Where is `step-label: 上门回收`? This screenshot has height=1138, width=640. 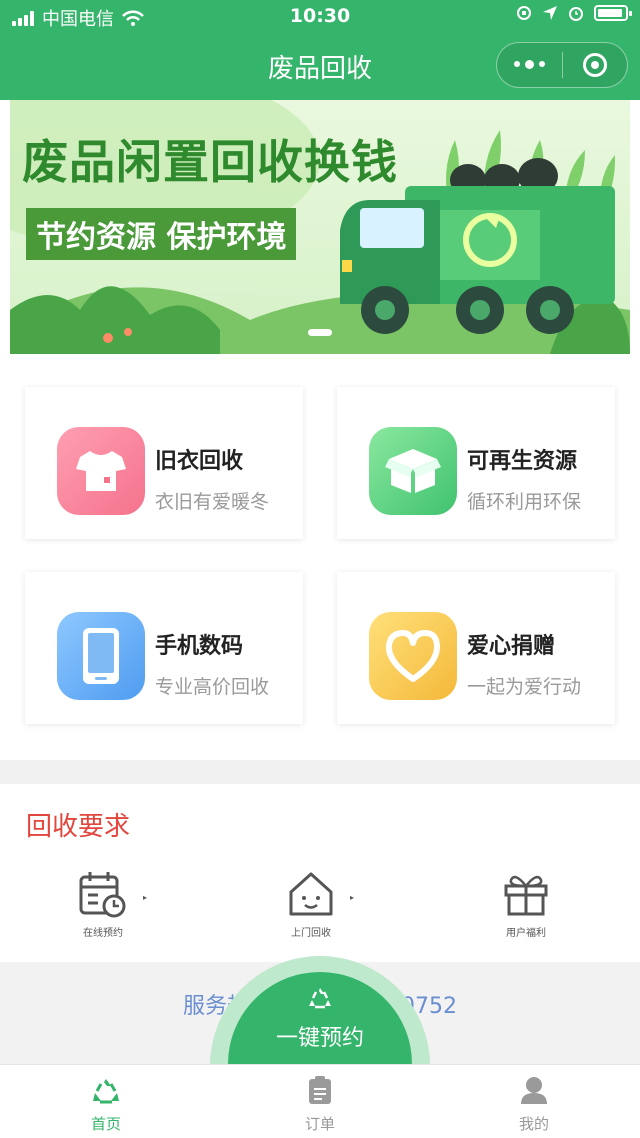 step-label: 上门回收 is located at coordinates (311, 933).